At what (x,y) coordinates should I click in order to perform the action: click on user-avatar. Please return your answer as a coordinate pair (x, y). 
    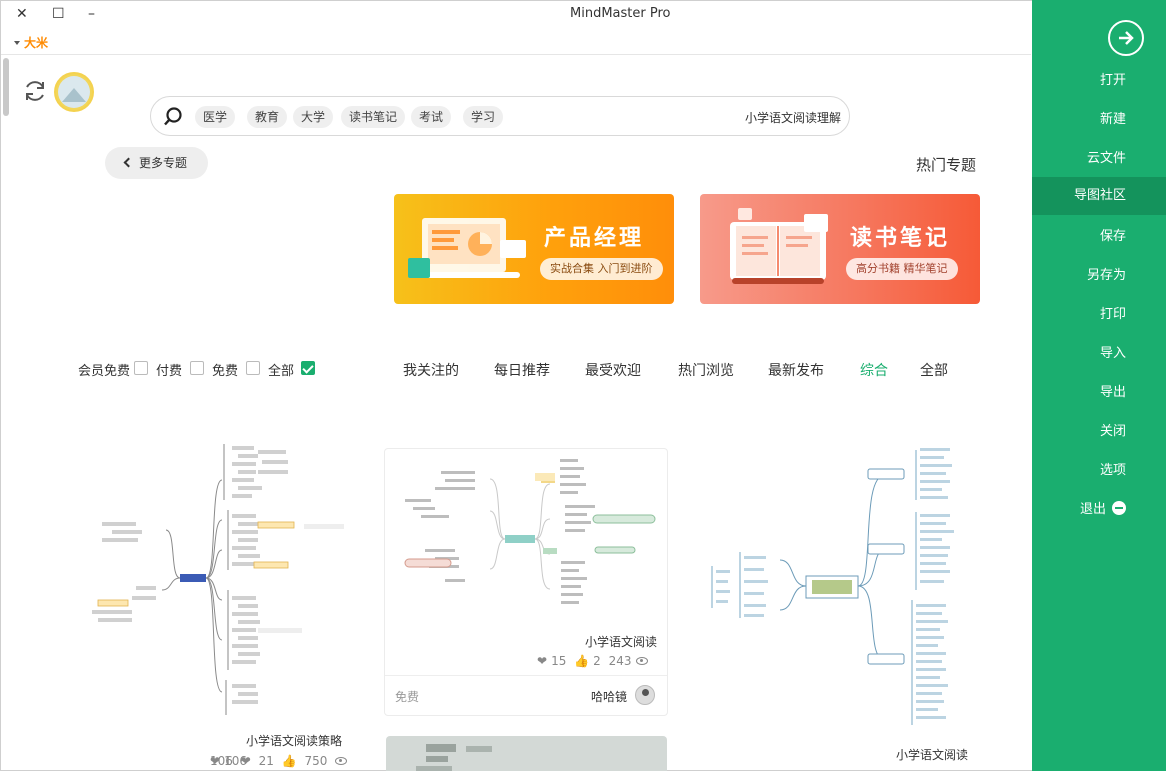
    Looking at the image, I should click on (74, 92).